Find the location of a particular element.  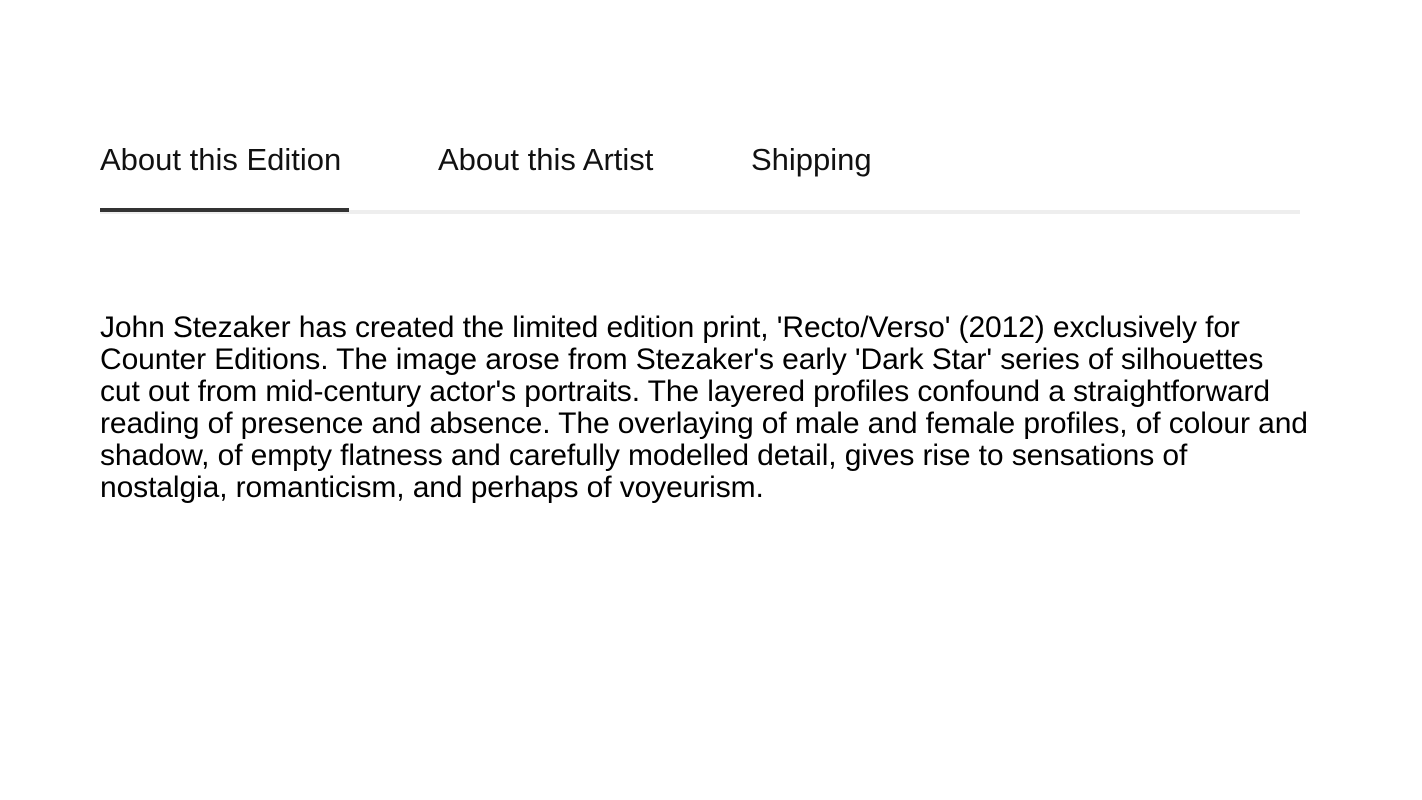

tab-shipping: Shipping is located at coordinates (813, 176).